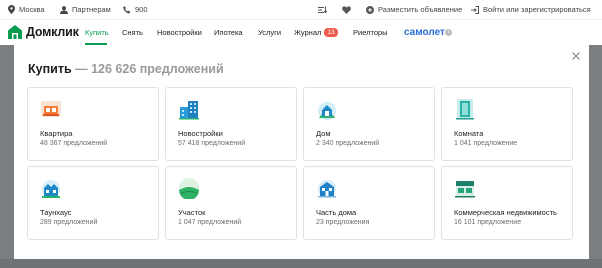  I want to click on commercial-icon, so click(465, 189).